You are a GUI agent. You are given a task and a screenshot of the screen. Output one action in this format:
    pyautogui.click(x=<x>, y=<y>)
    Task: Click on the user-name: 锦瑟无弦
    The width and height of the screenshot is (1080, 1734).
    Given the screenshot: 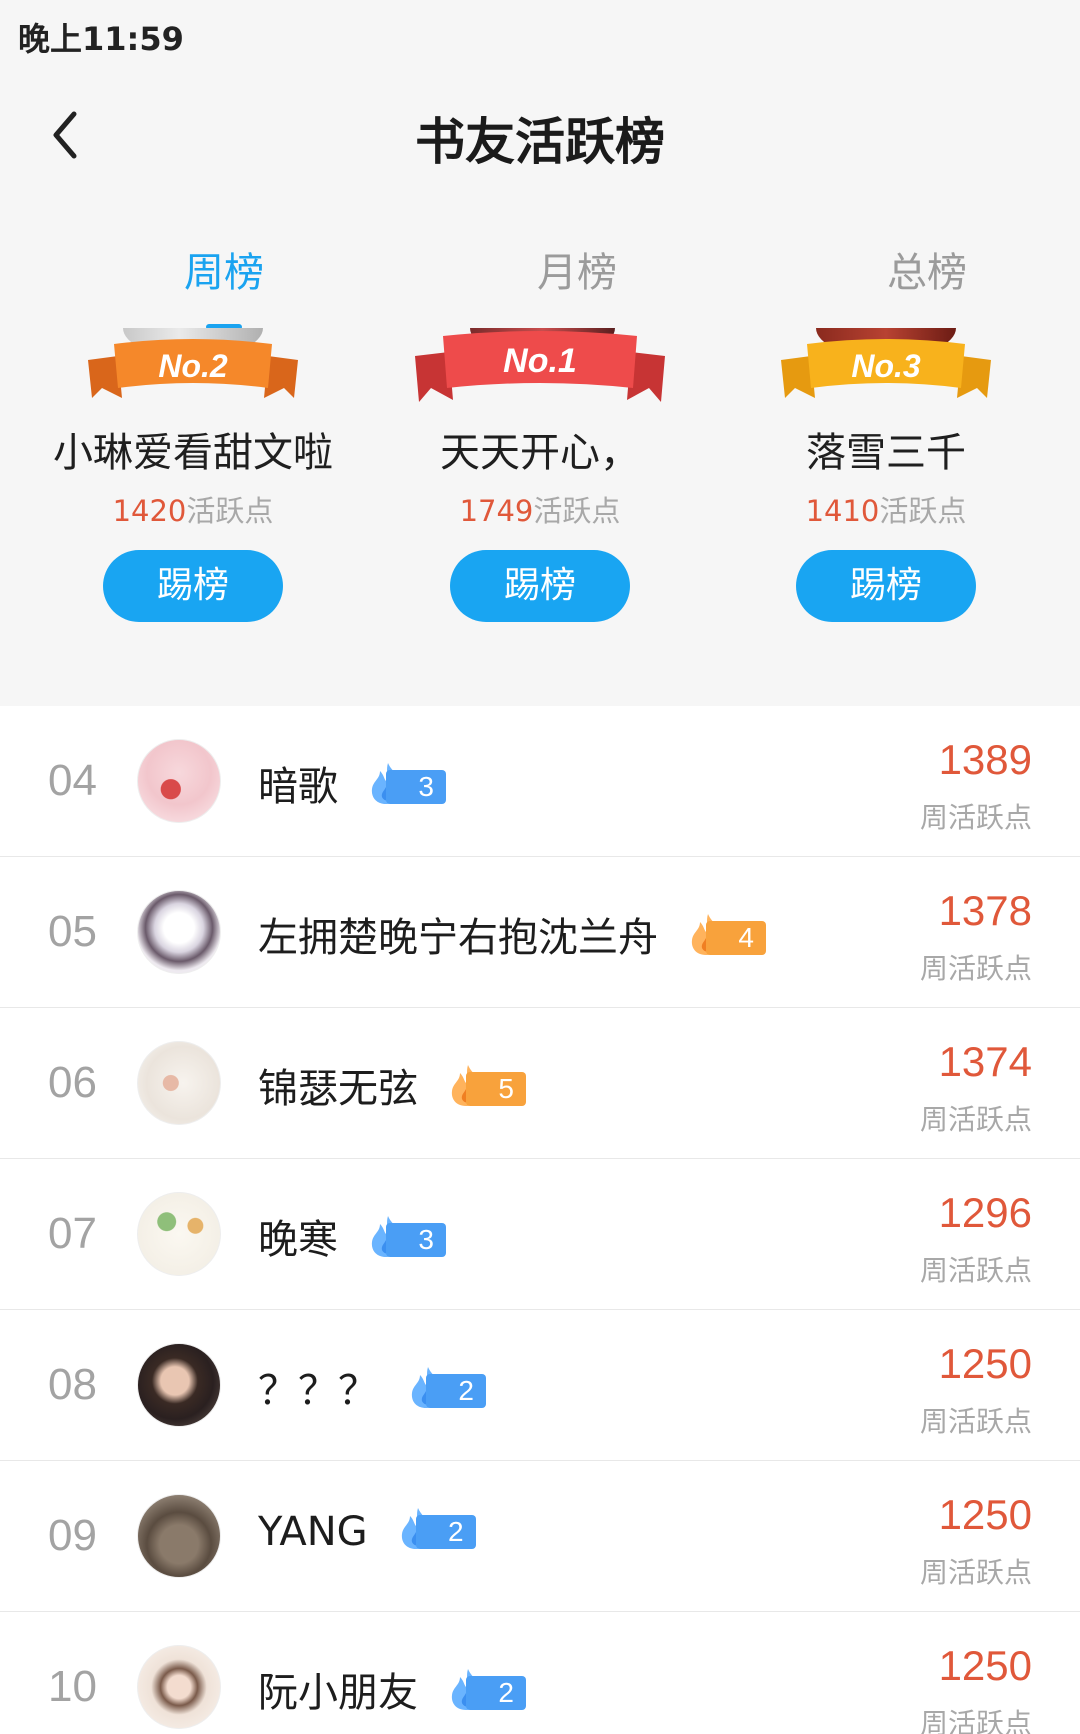 What is the action you would take?
    pyautogui.click(x=338, y=1089)
    